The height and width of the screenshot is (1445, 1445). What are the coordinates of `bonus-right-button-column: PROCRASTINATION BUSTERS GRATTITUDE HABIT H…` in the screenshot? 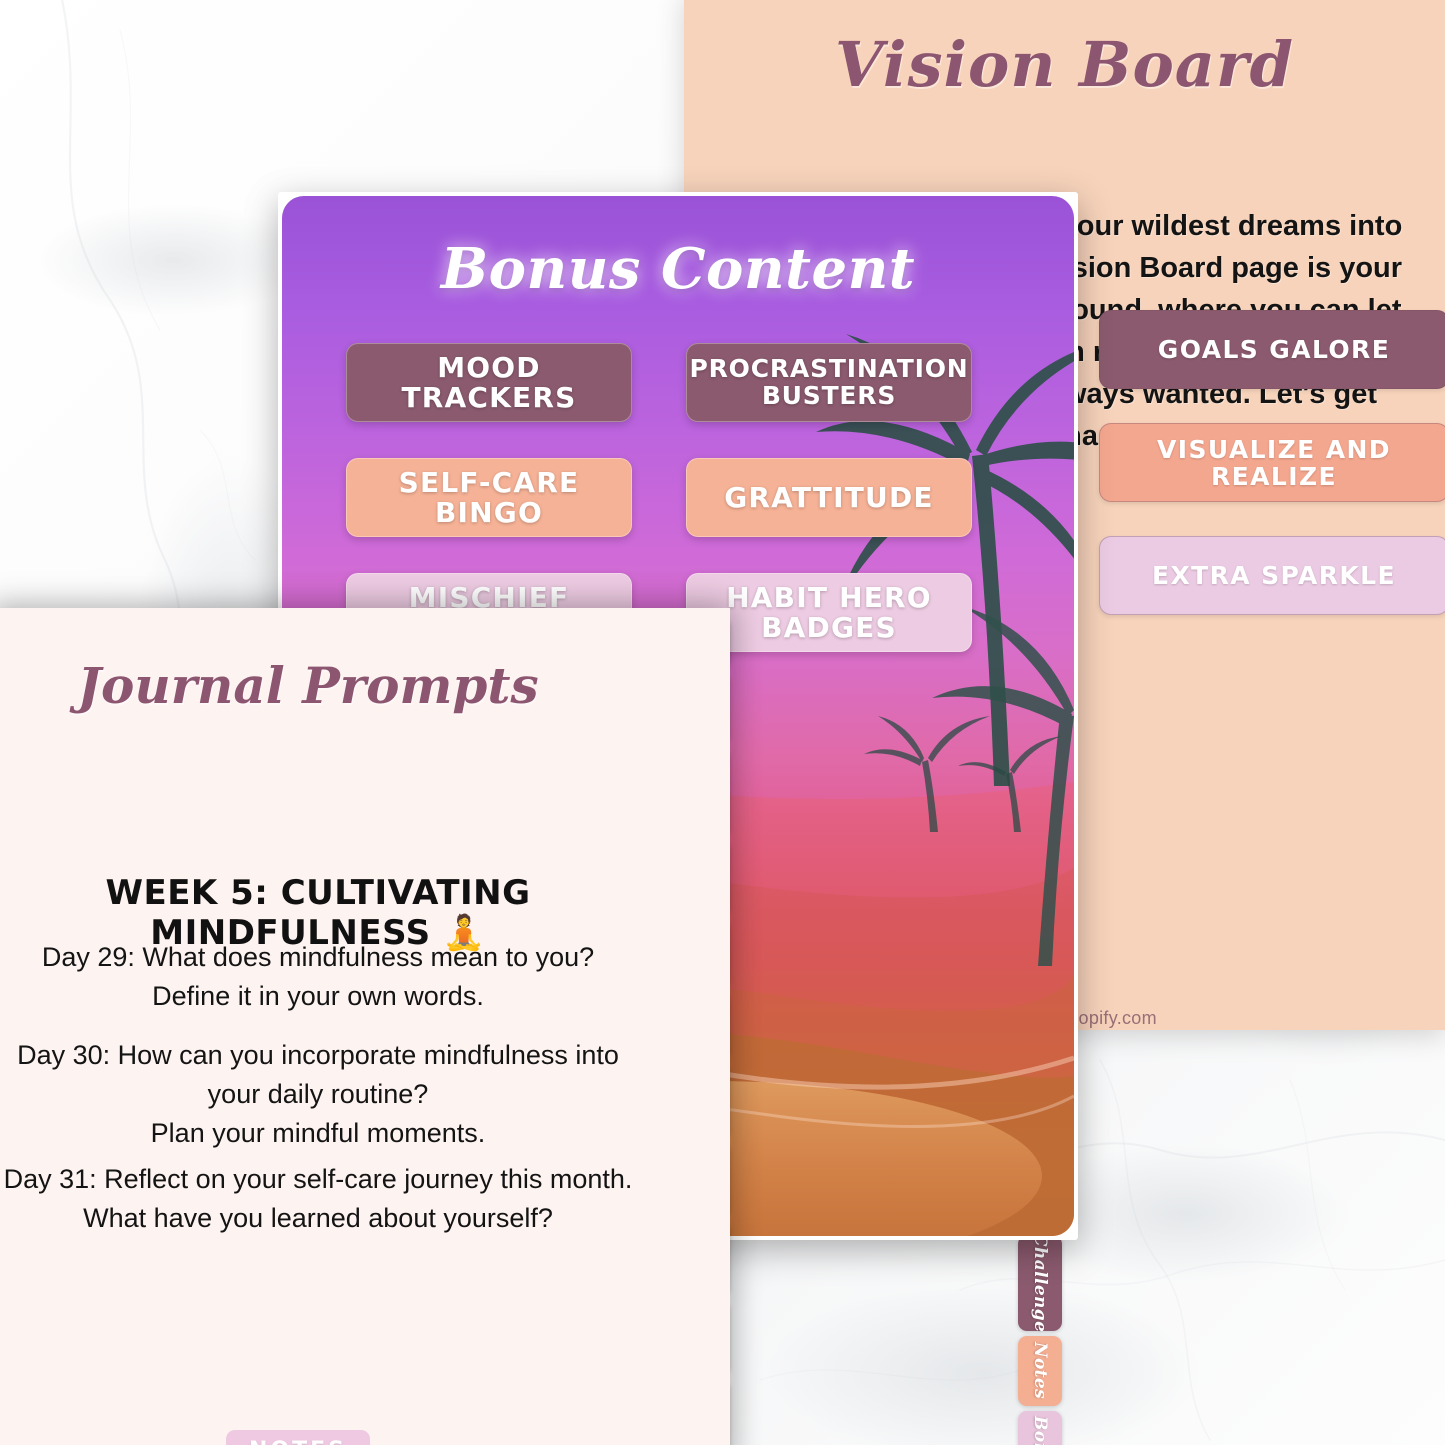 It's located at (829, 497).